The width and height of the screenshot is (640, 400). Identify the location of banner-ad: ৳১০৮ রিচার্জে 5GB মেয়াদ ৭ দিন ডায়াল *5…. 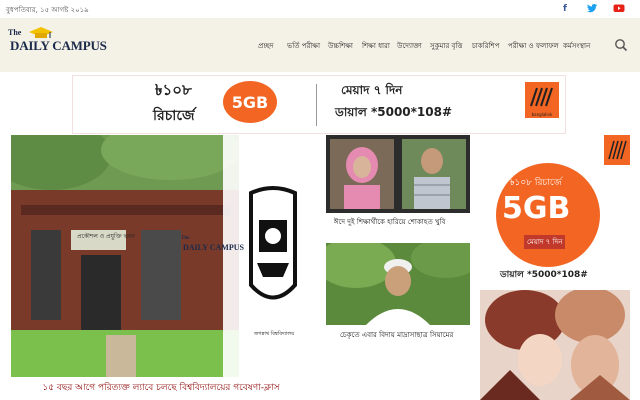
(319, 104).